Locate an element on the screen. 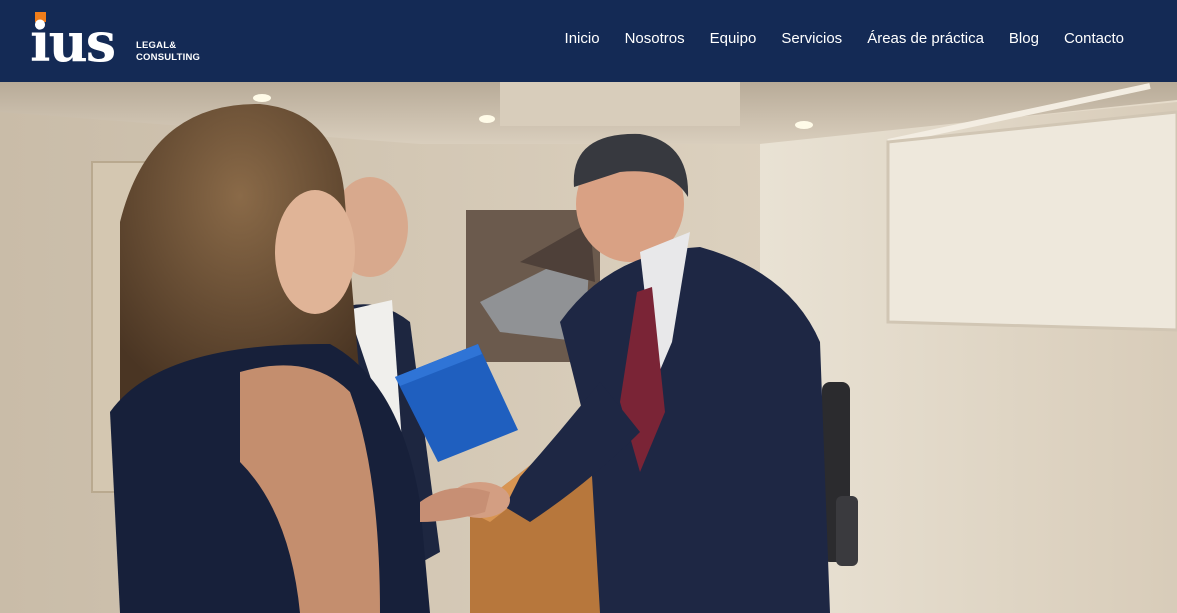 This screenshot has width=1177, height=613. logo-subtitle: LEGAL& CONSULTING is located at coordinates (168, 52).